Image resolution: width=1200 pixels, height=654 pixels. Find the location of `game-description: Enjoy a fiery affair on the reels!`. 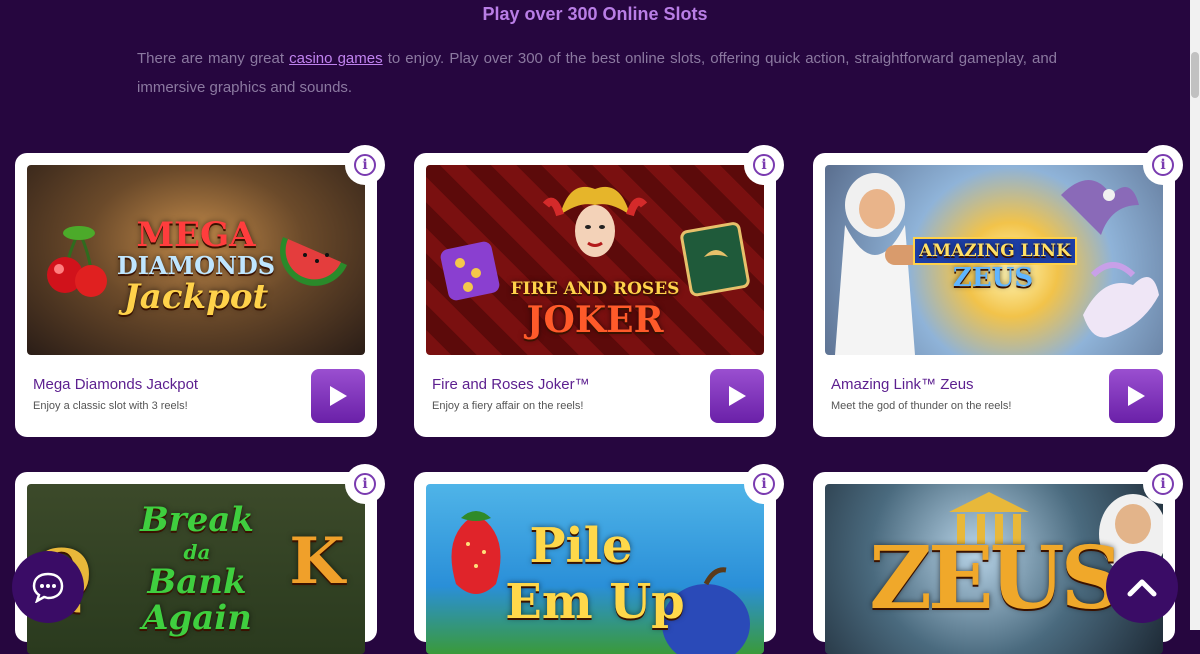

game-description: Enjoy a fiery affair on the reels! is located at coordinates (508, 406).